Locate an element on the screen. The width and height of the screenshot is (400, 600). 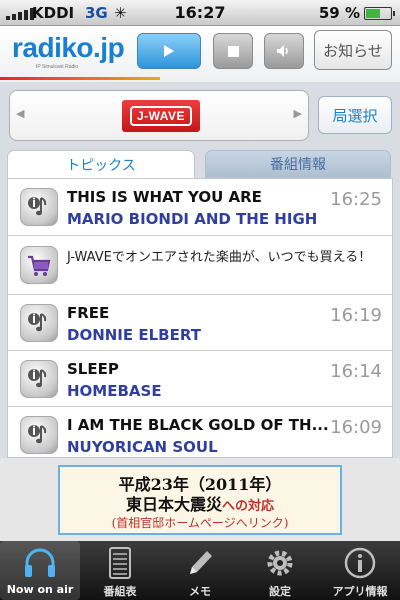
song-time: 16:25 is located at coordinates (356, 199).